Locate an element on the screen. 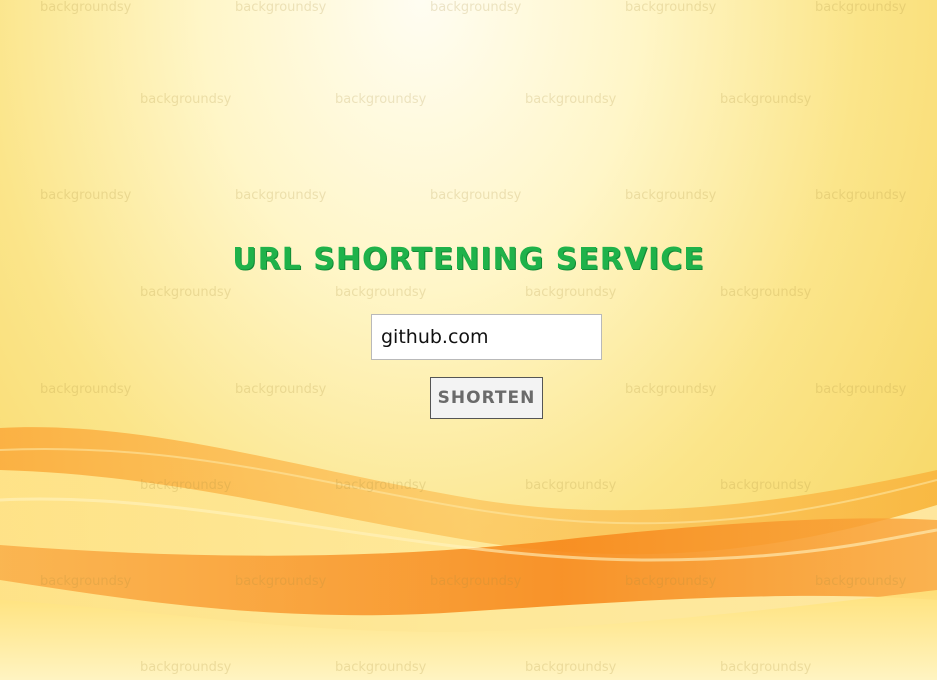  url-input is located at coordinates (486, 337).